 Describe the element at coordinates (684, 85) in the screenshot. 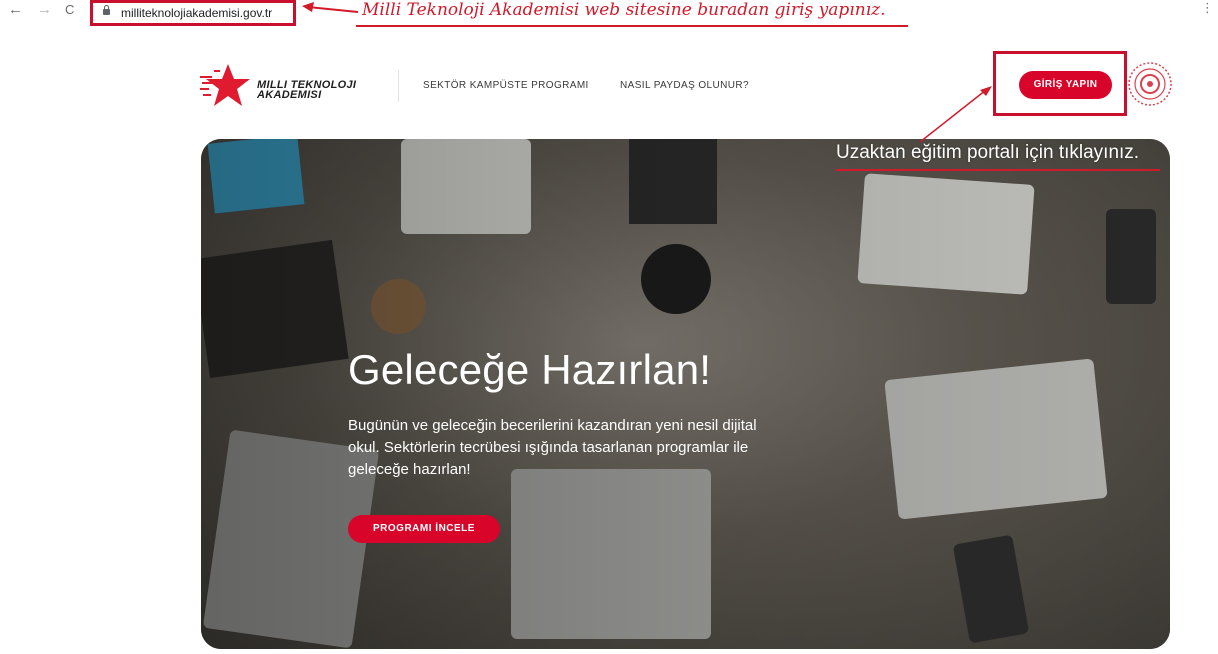

I see `nav-nasil-paydas: NASIL PAYDAŞ OLUNUR?` at that location.